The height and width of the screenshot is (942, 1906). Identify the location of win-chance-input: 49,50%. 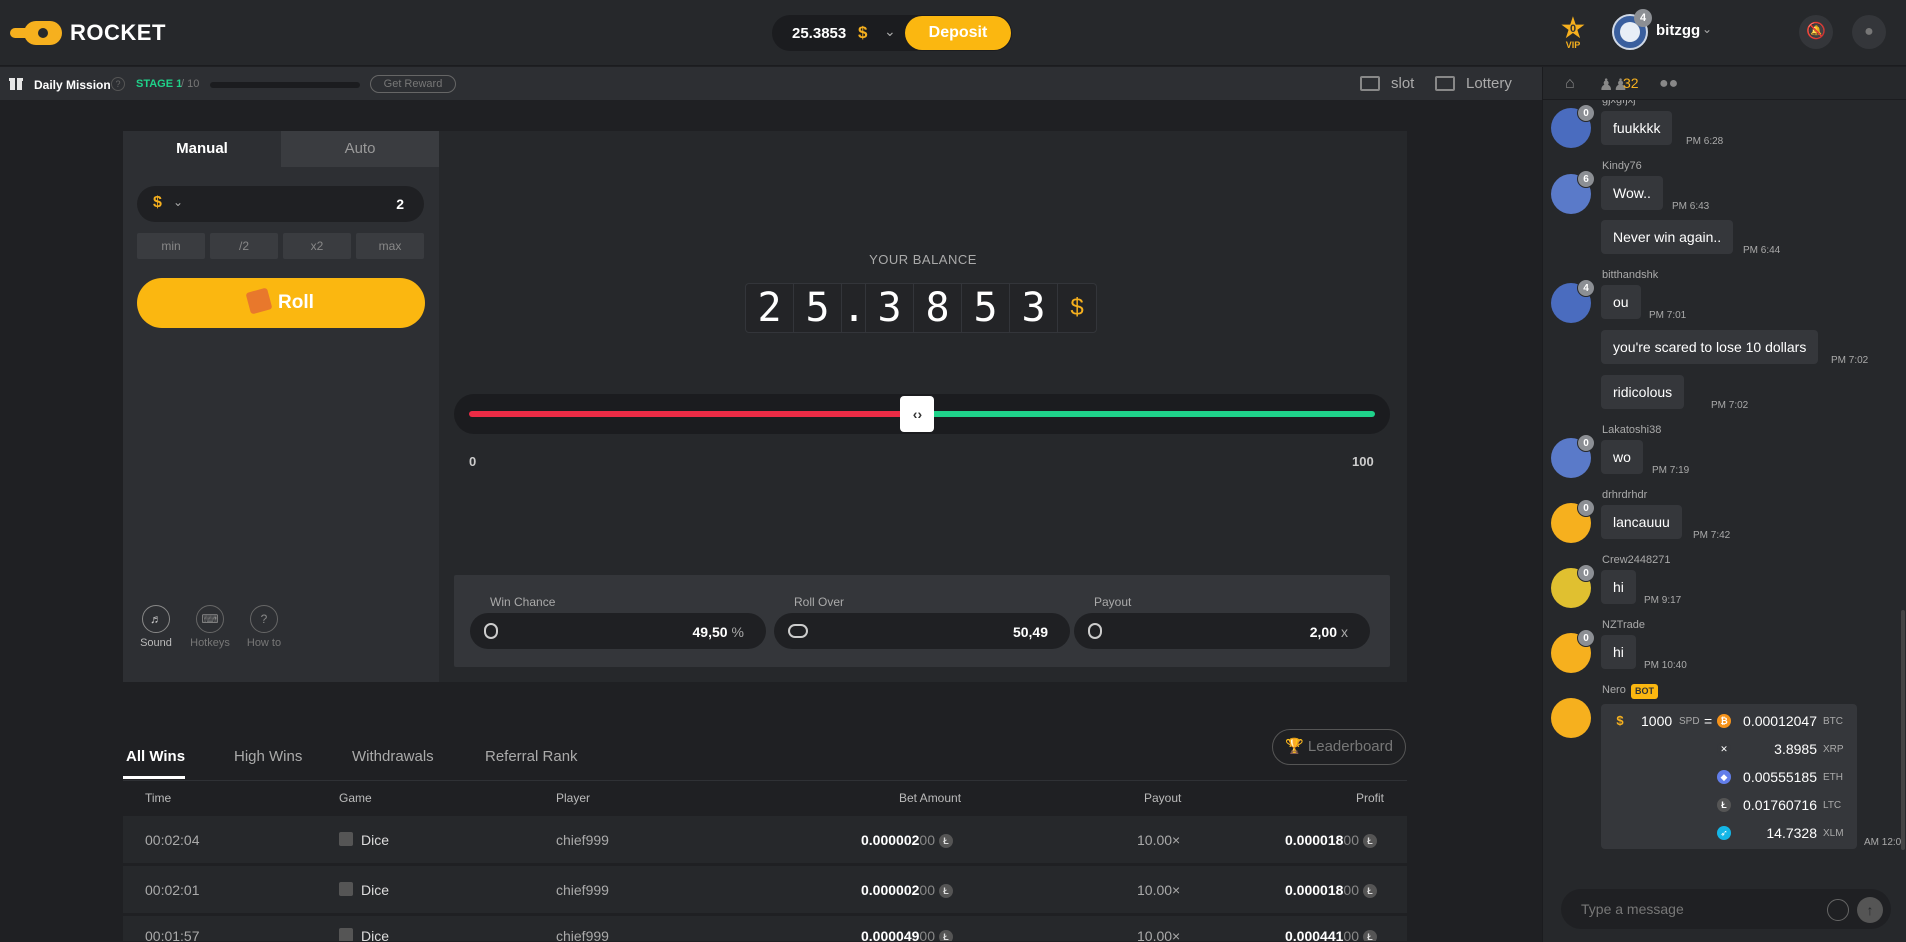
(618, 631).